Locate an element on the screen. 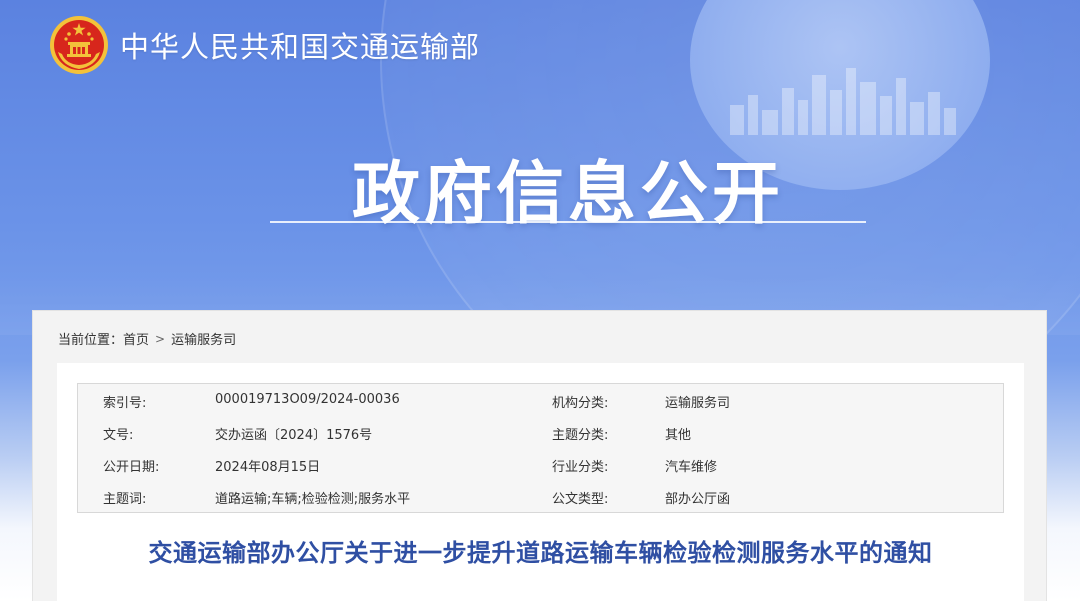 The image size is (1080, 601). metadata-row: 公开日期: 2024年08月15日 行业分类: 汽车维修 is located at coordinates (540, 464).